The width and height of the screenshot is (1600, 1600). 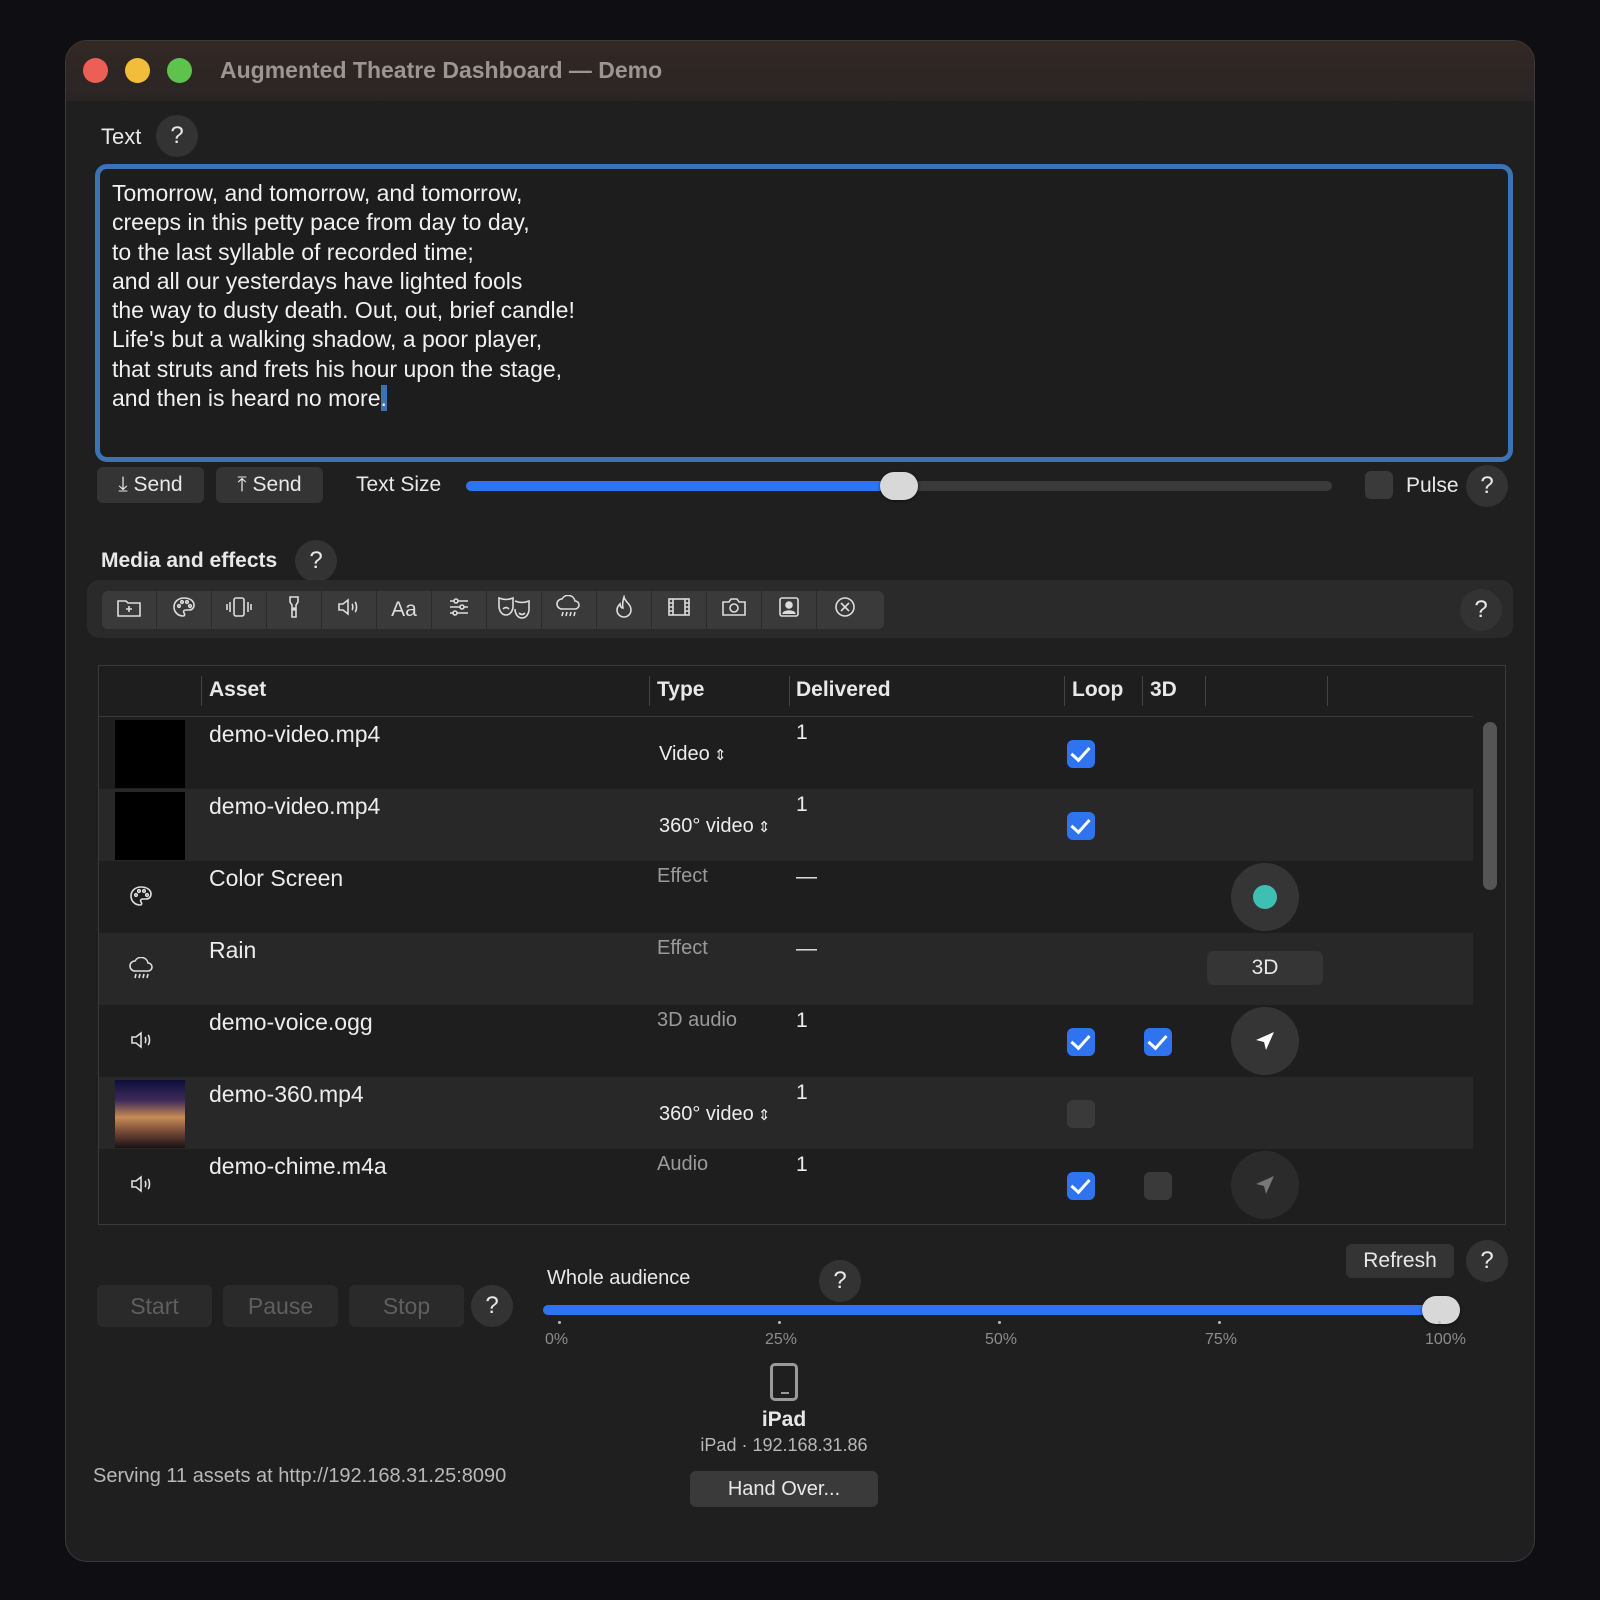 What do you see at coordinates (844, 610) in the screenshot?
I see `cancel-tool-button` at bounding box center [844, 610].